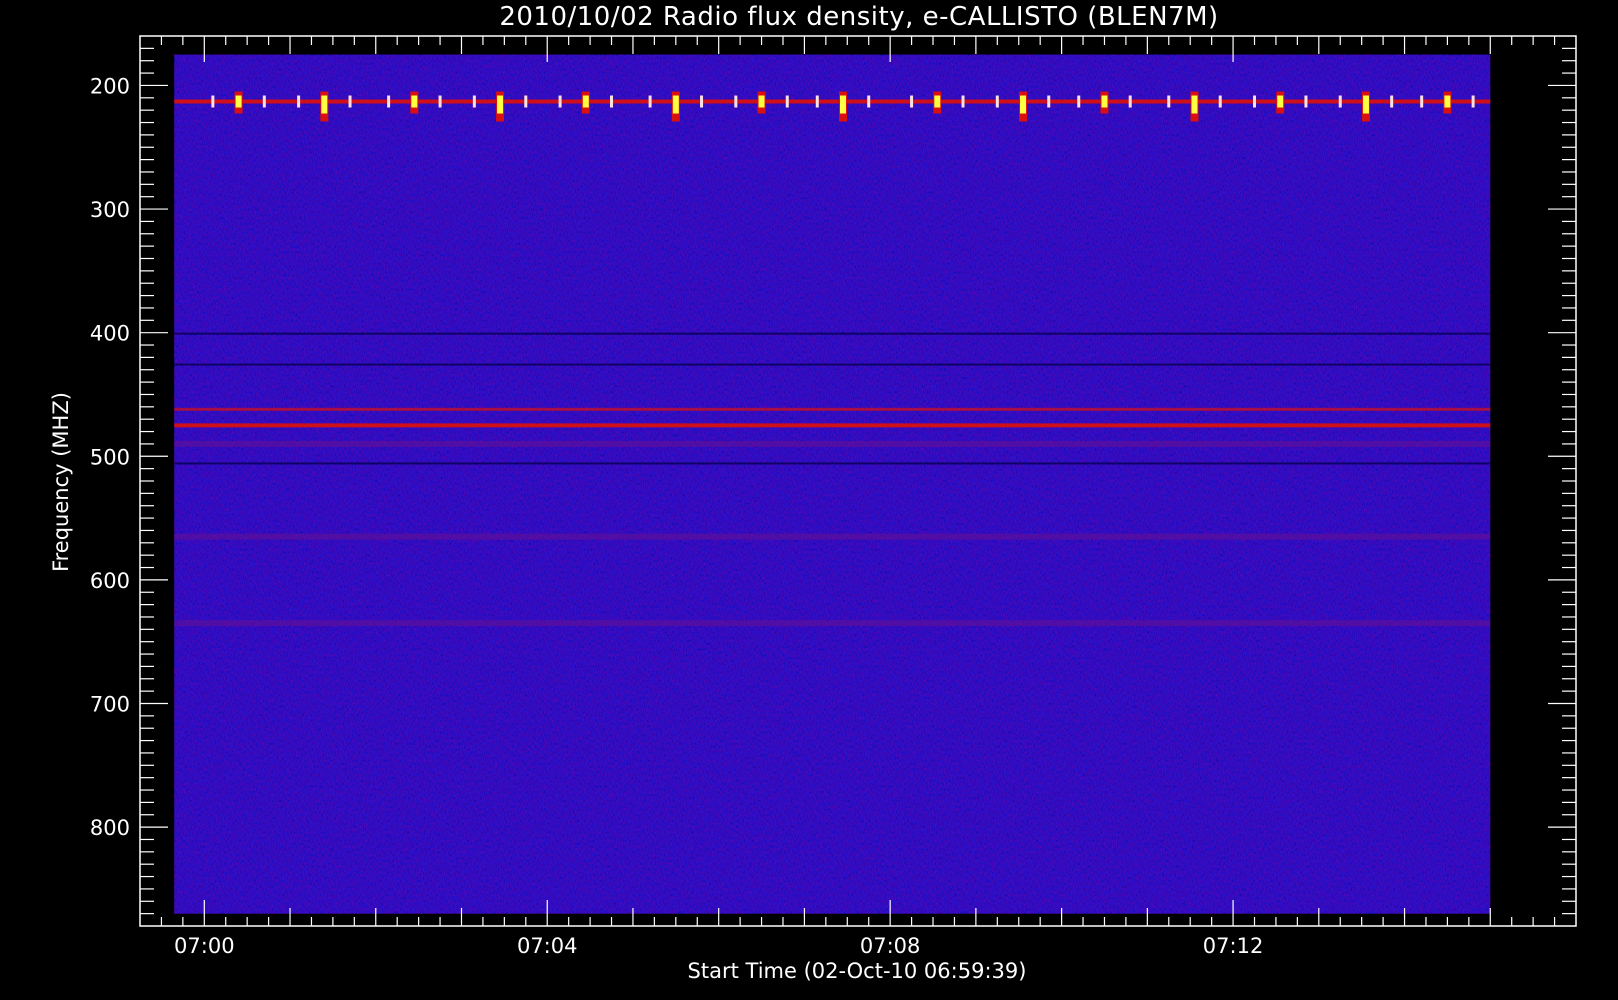 The height and width of the screenshot is (1000, 1618). I want to click on y-tick-label-400: 400, so click(110, 334).